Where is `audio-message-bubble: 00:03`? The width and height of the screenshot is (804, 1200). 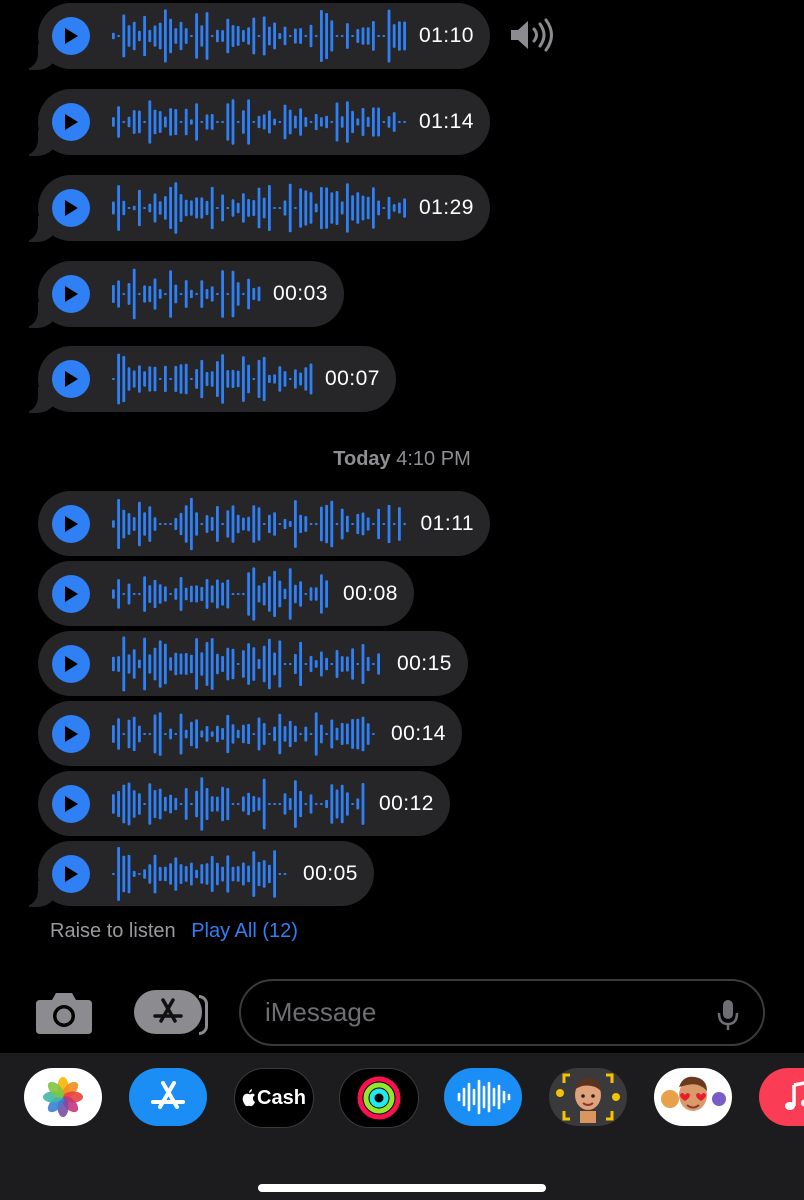 audio-message-bubble: 00:03 is located at coordinates (180, 294).